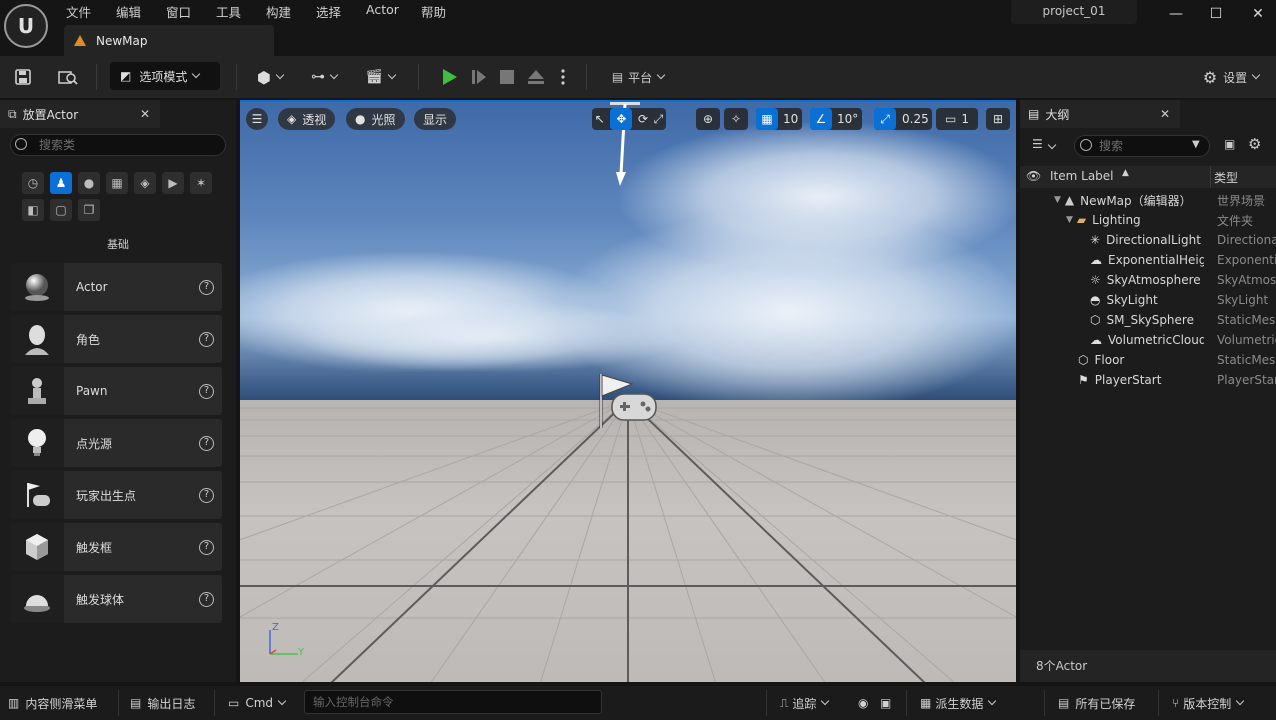 This screenshot has height=720, width=1276. Describe the element at coordinates (116, 391) in the screenshot. I see `list-item-pawn: Pawn?` at that location.